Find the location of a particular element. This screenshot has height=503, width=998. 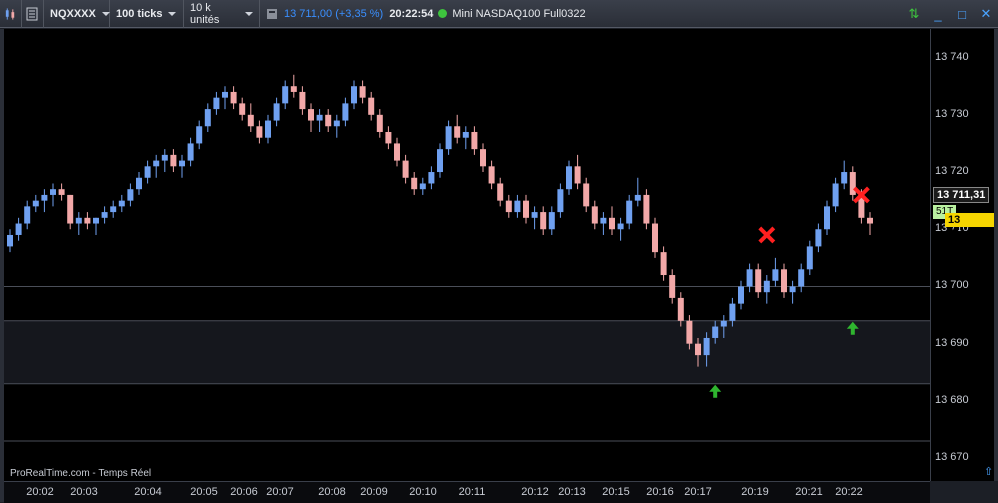

order-button: ⇅ is located at coordinates (914, 14).